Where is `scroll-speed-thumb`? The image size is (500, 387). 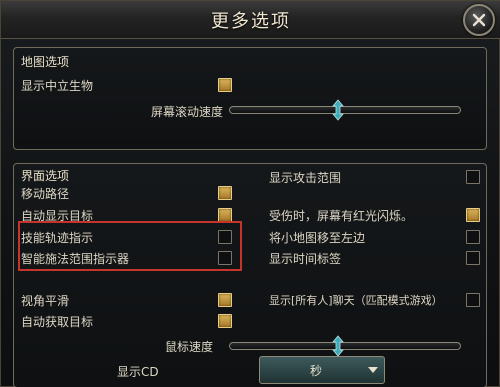
scroll-speed-thumb is located at coordinates (338, 110).